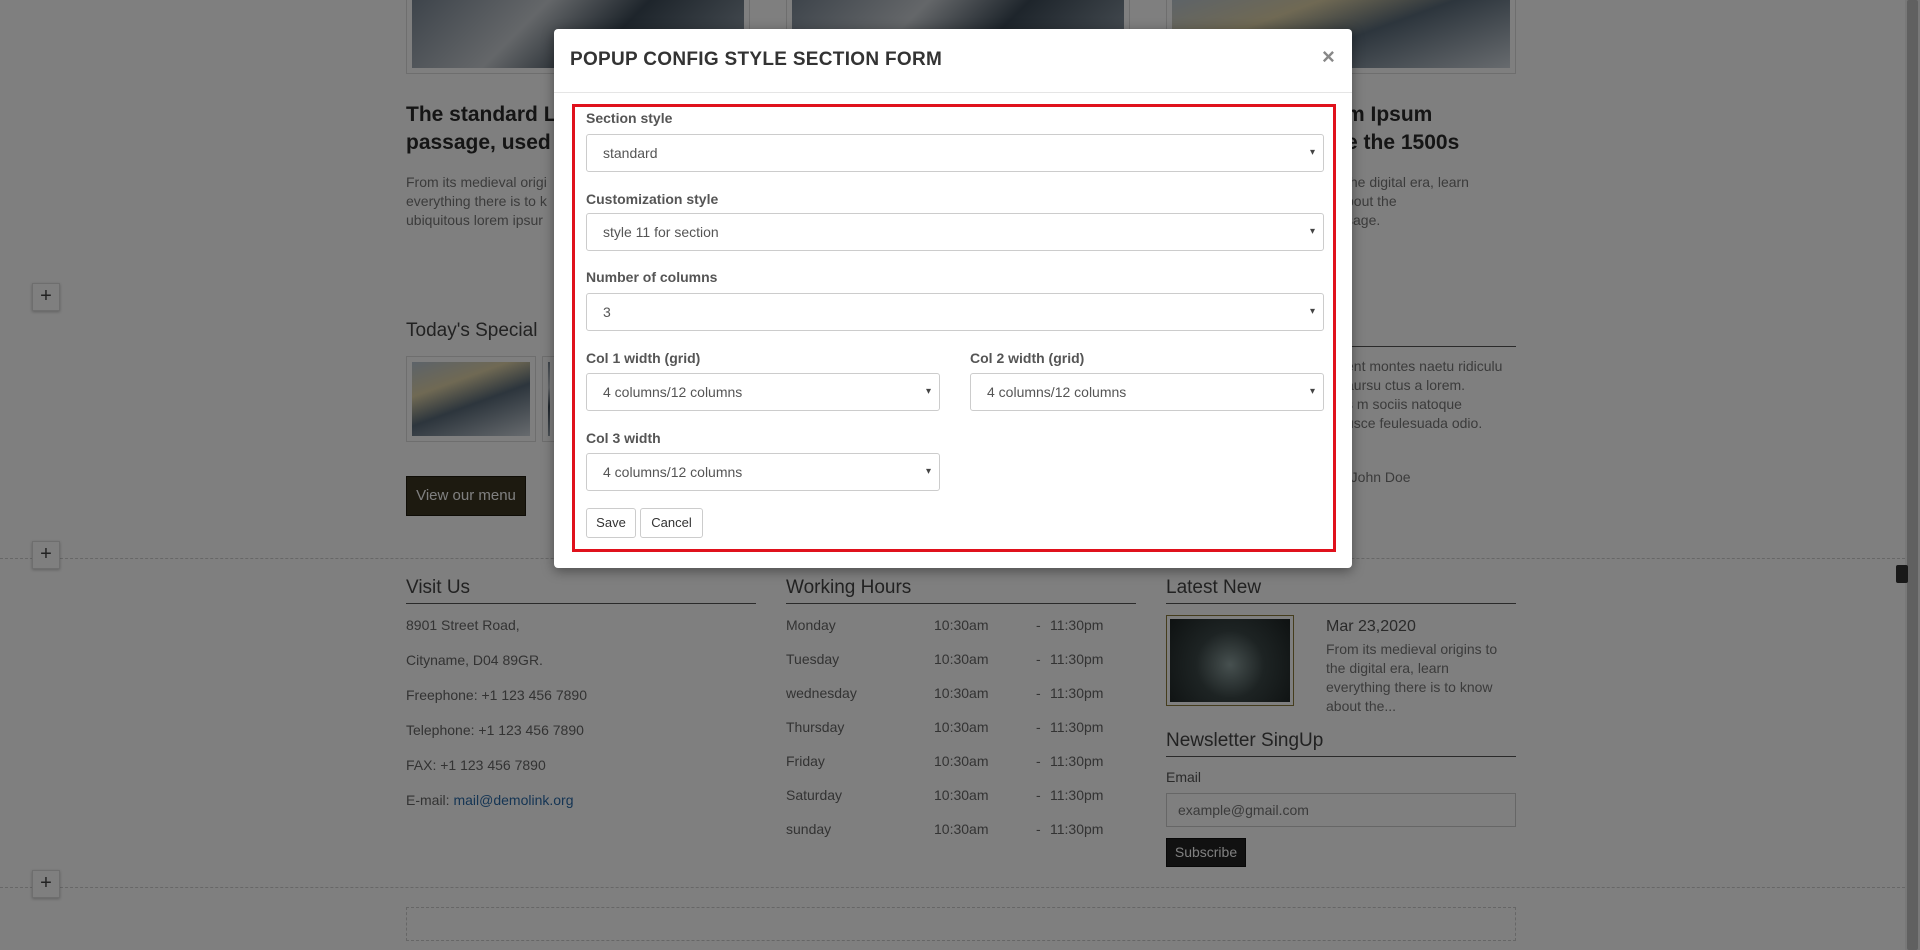 This screenshot has height=950, width=1920. I want to click on section-style-label: Section style, so click(629, 118).